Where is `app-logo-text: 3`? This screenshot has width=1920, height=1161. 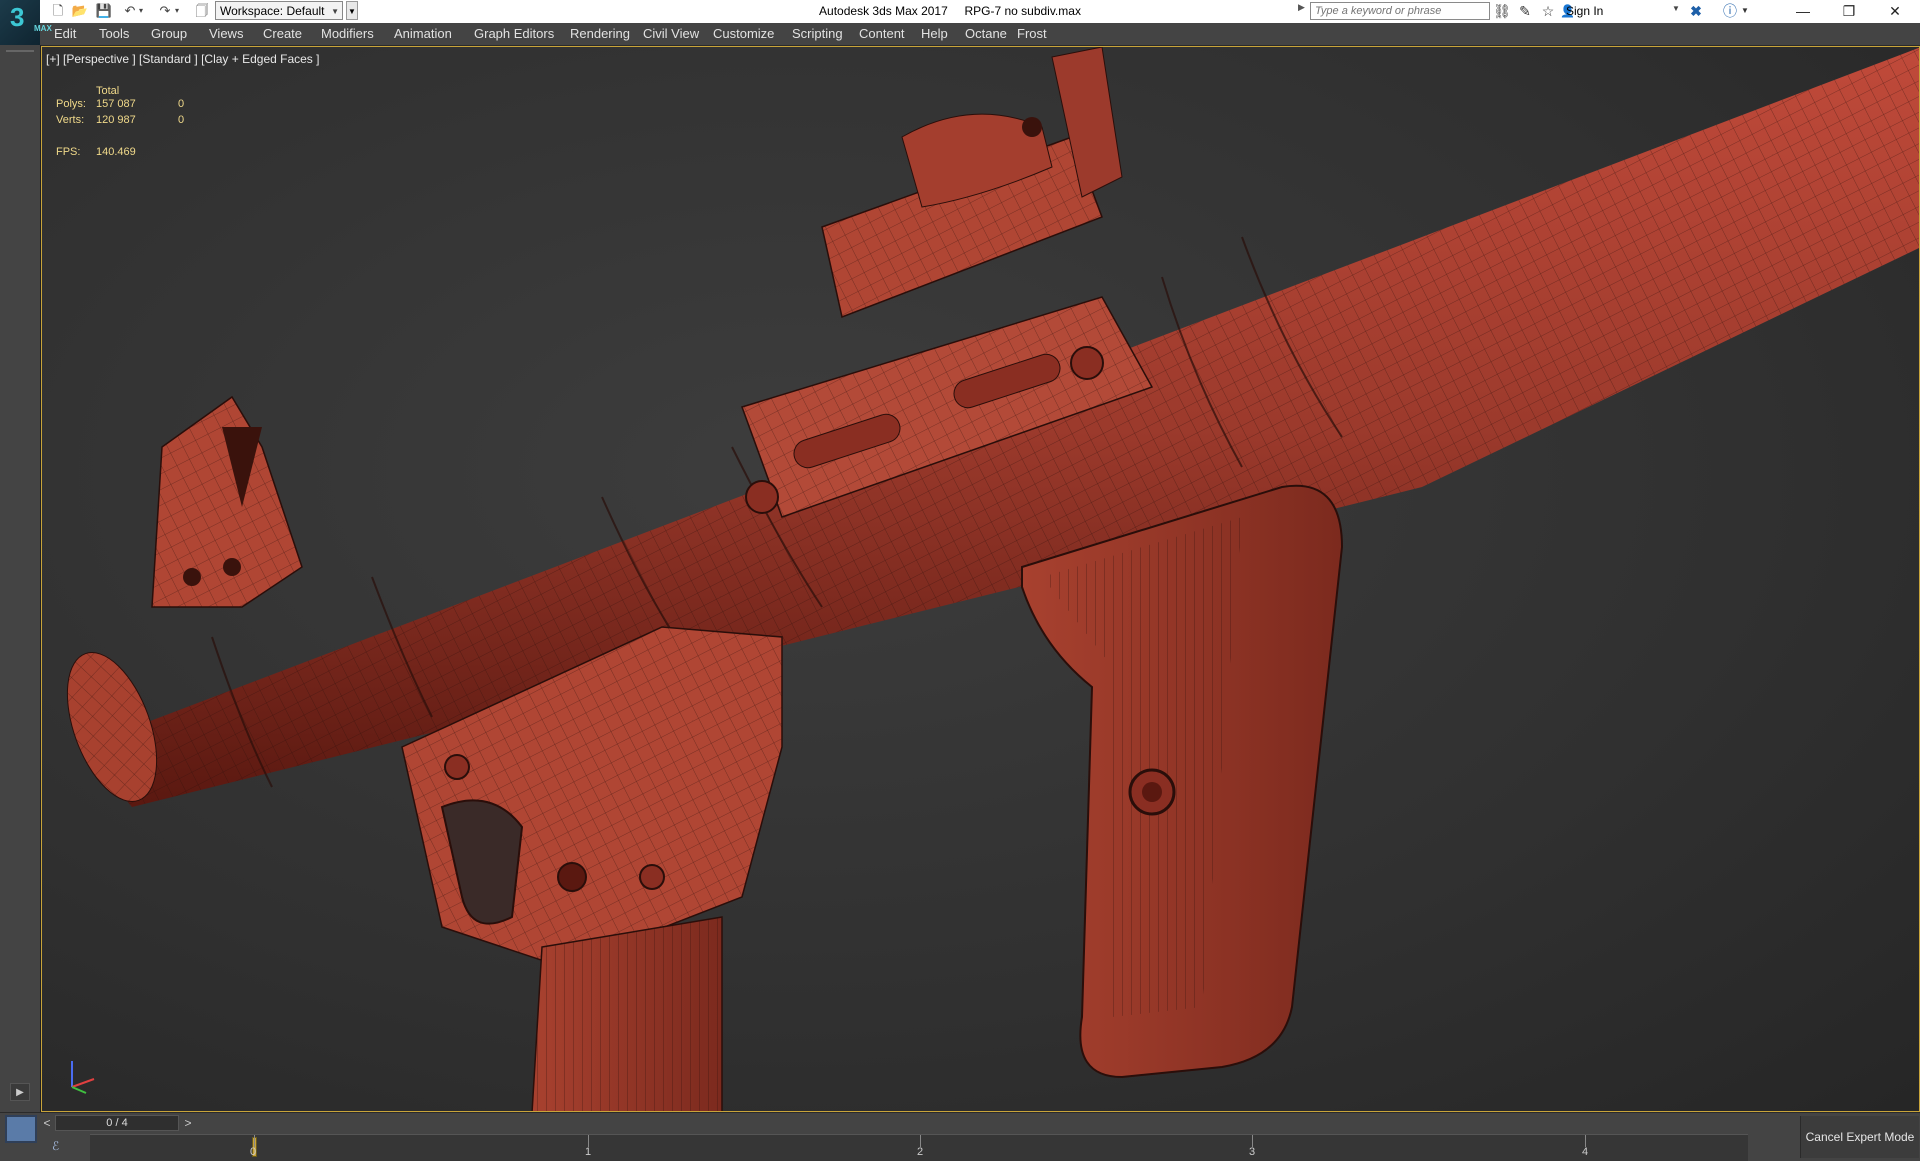
app-logo-text: 3 is located at coordinates (17, 17).